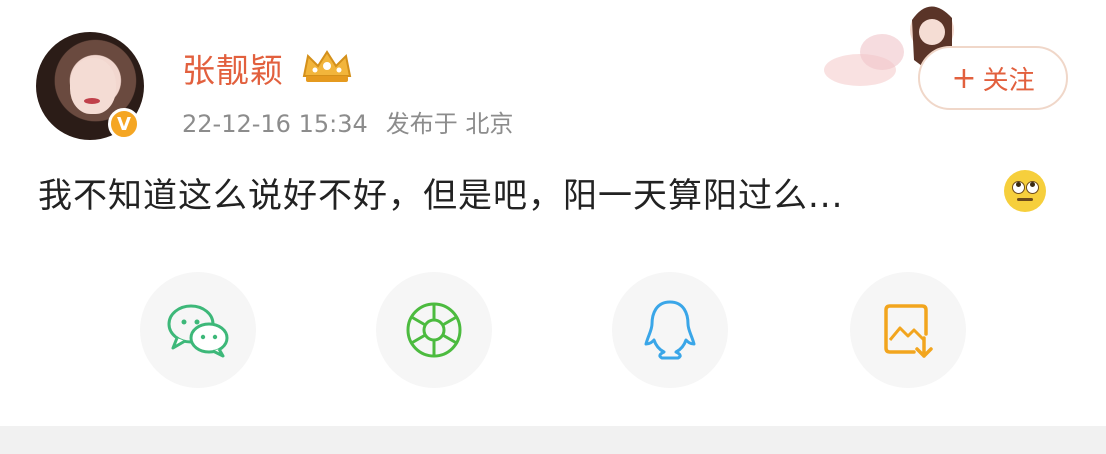 This screenshot has width=1106, height=454. I want to click on share-moments-button, so click(434, 330).